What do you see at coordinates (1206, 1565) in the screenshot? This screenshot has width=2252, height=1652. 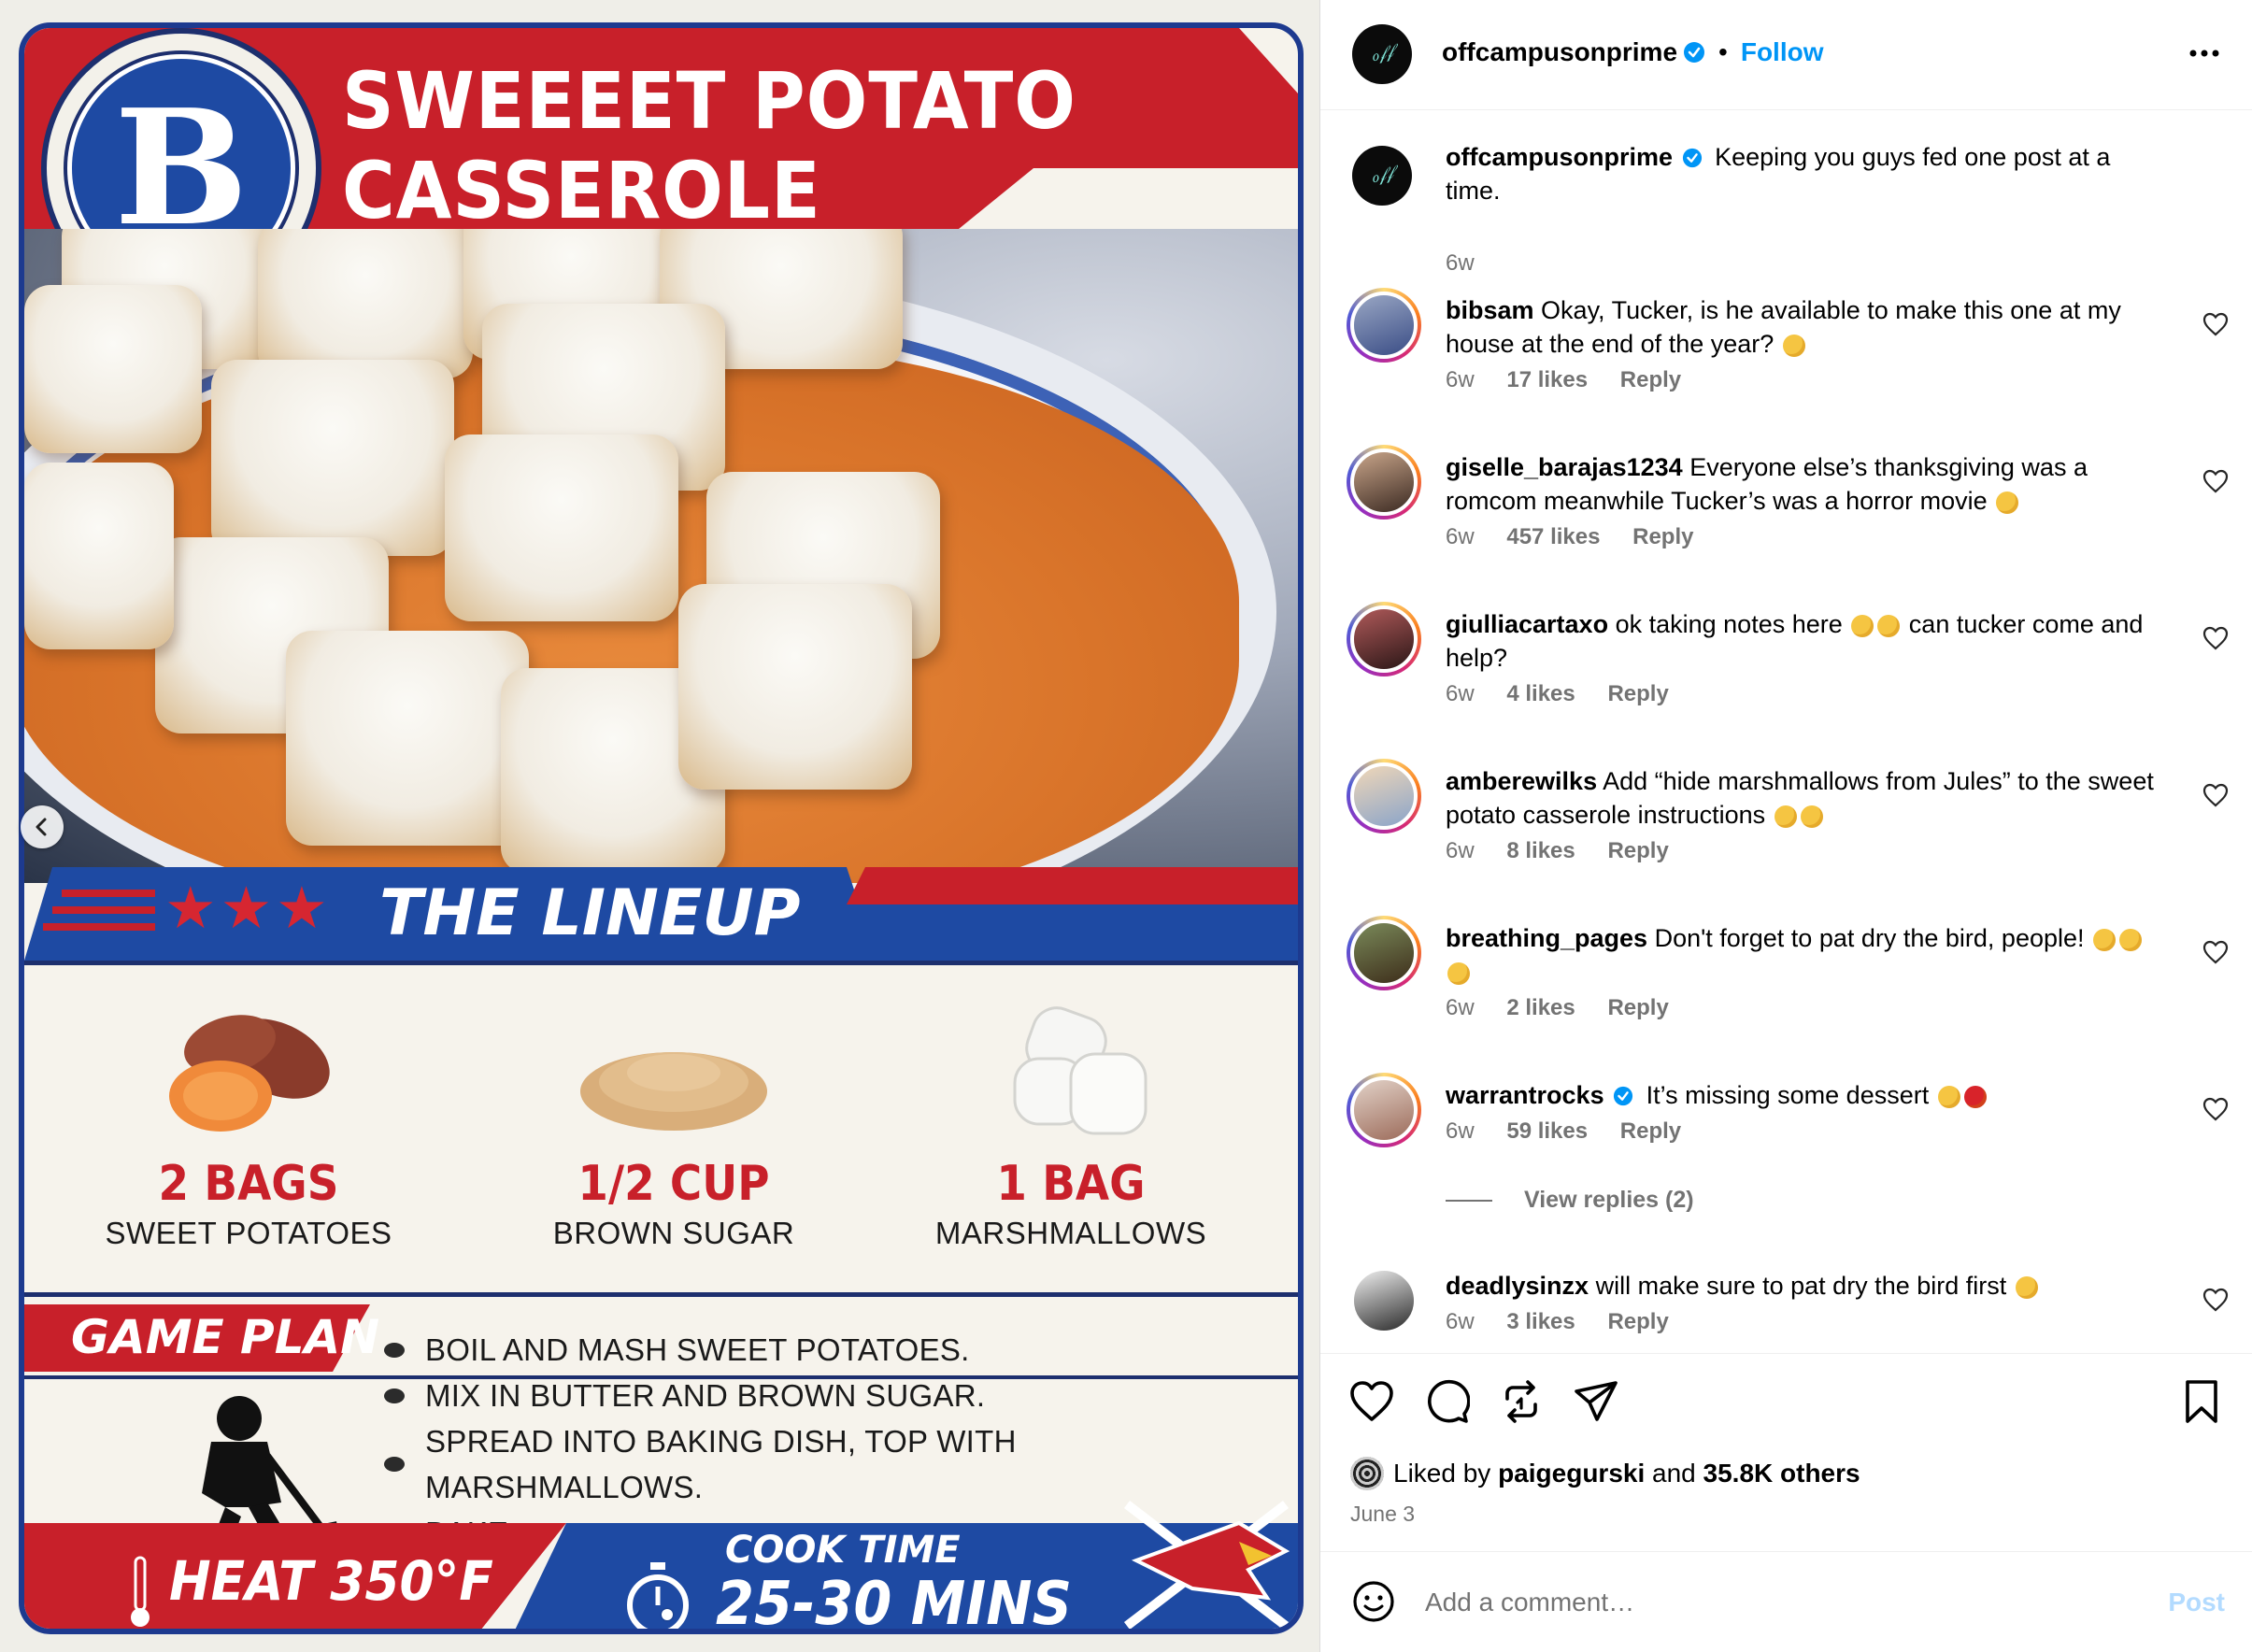 I see `team-logo-icon` at bounding box center [1206, 1565].